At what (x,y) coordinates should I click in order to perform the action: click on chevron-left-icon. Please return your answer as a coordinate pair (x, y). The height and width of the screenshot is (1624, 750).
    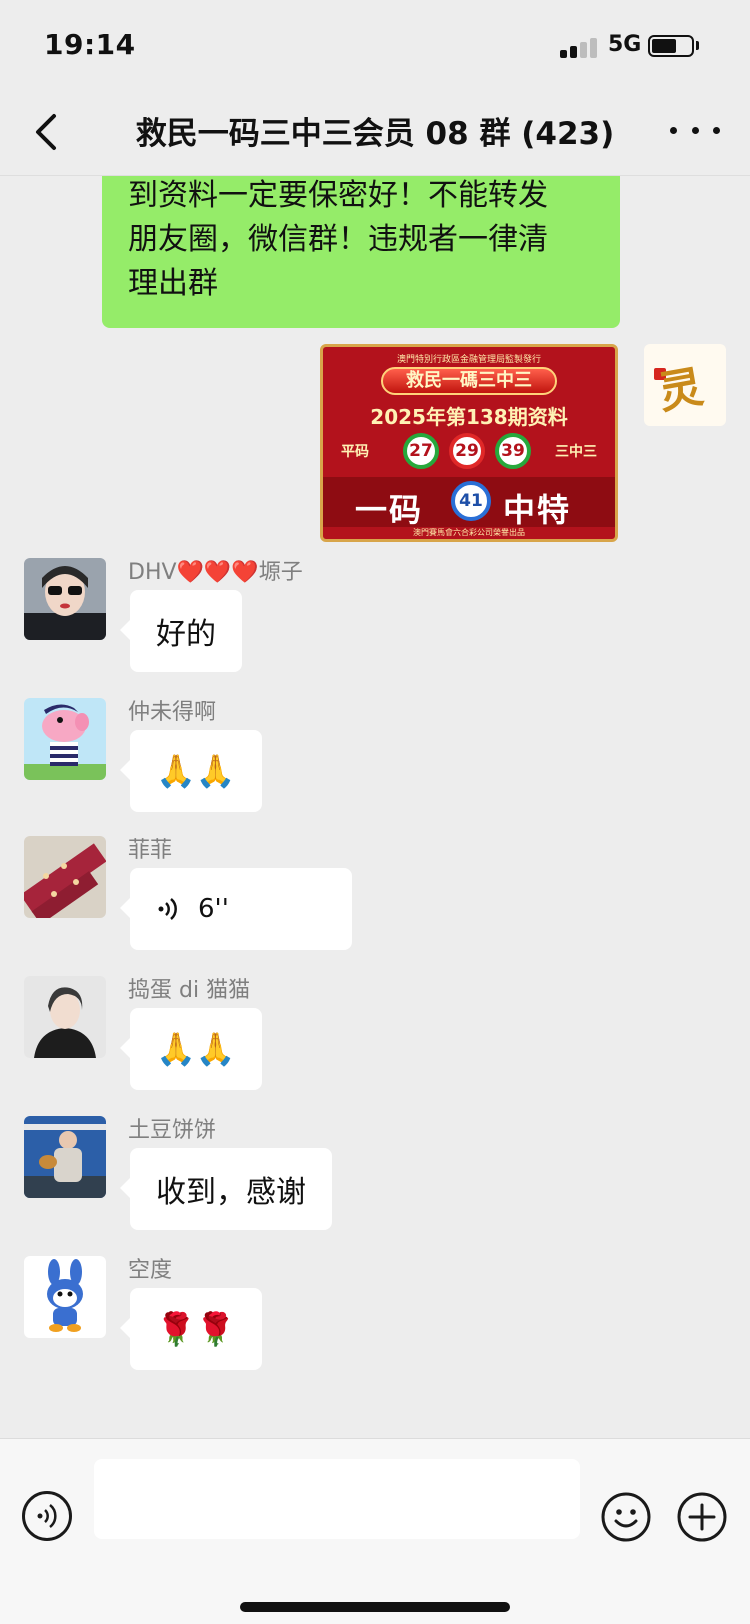
    Looking at the image, I should click on (46, 132).